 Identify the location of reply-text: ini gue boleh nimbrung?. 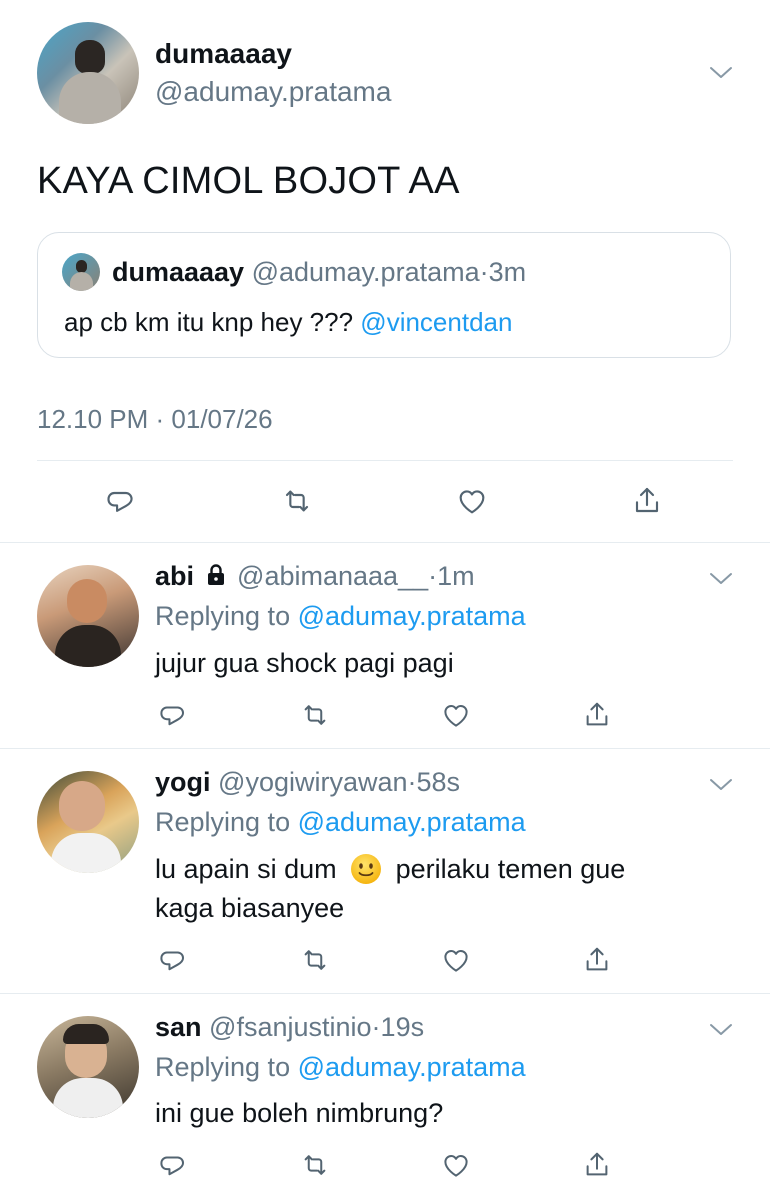
(299, 1113).